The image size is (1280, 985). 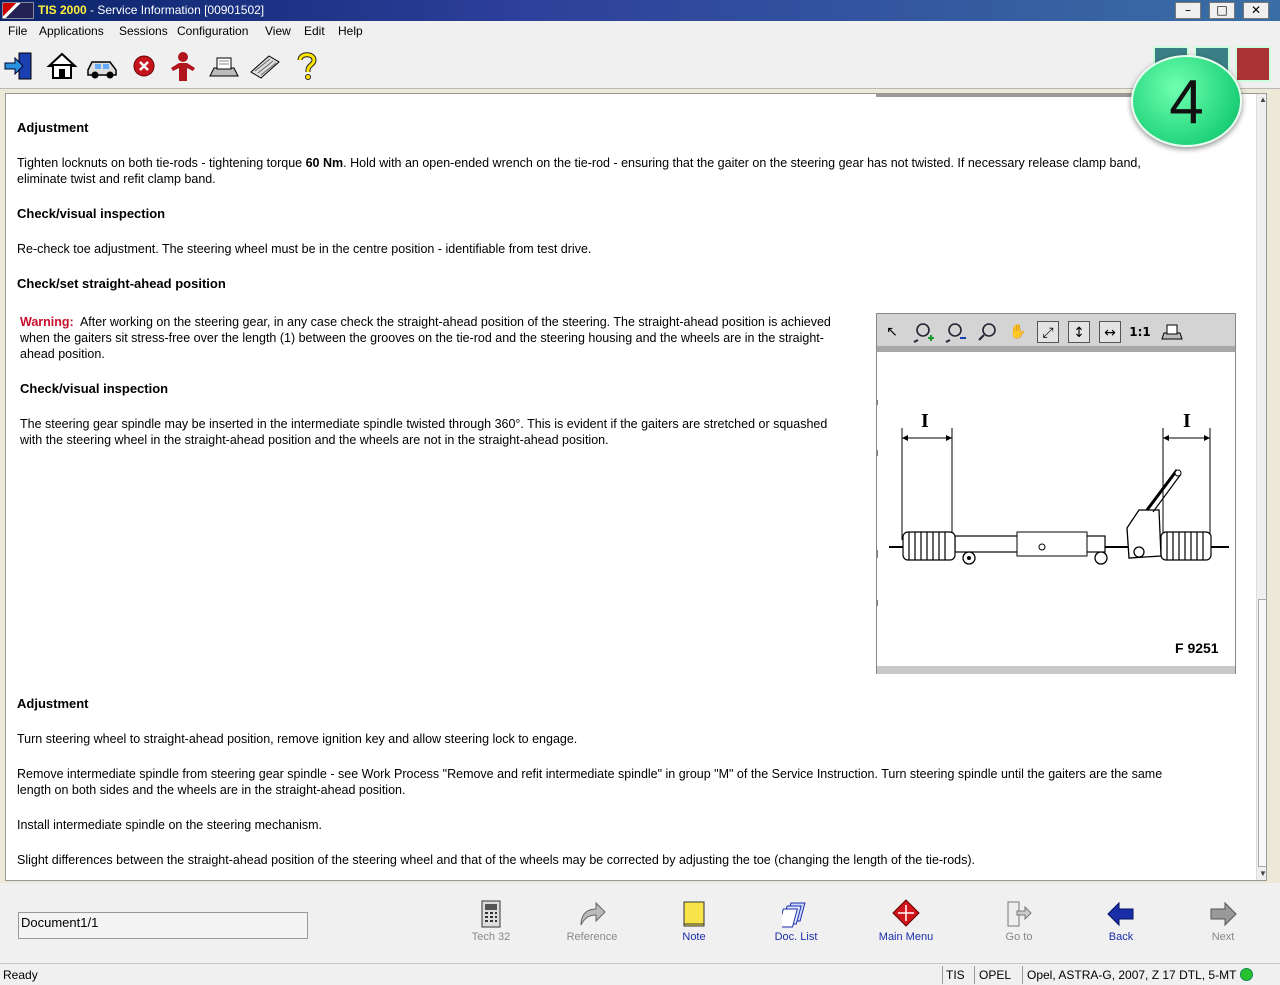 I want to click on status-vehicle: Opel, ASTRA-G, 2007, Z 17 DTL, 5-MT, so click(x=1132, y=975).